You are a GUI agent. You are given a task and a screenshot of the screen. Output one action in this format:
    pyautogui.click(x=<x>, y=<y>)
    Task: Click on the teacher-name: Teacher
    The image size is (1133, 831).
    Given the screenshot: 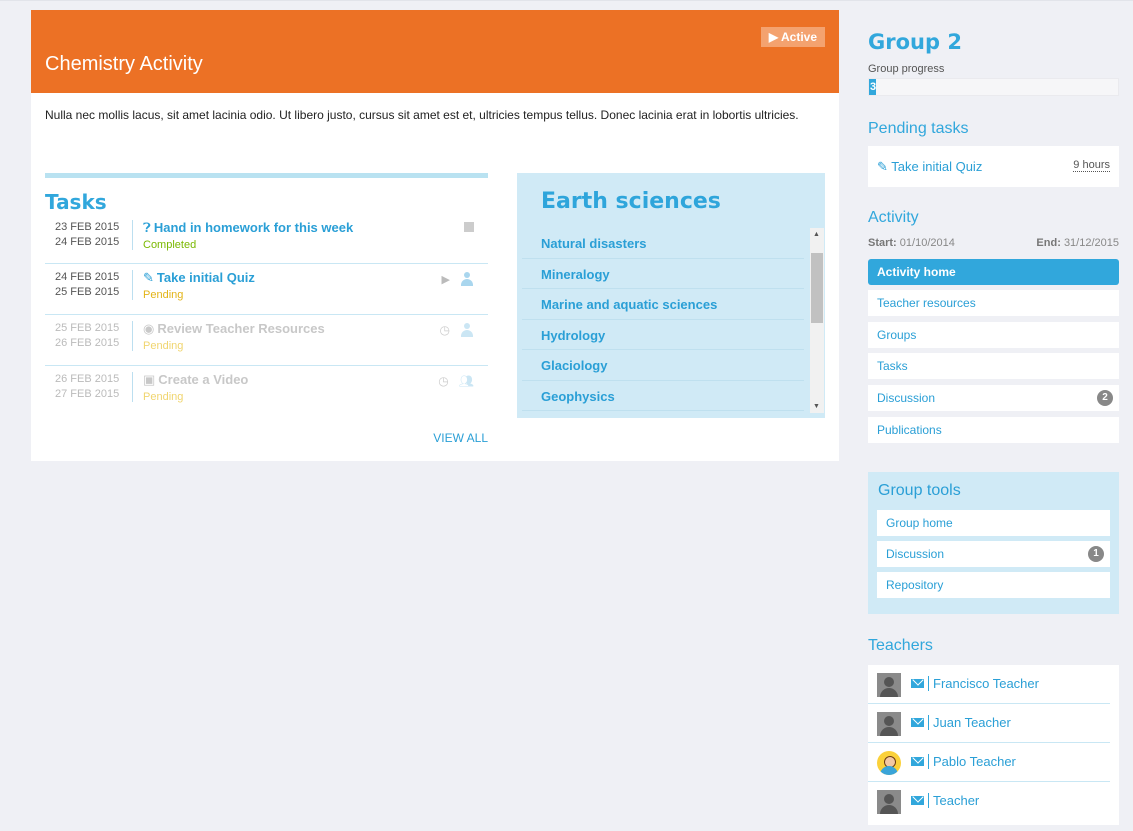 What is the action you would take?
    pyautogui.click(x=956, y=800)
    